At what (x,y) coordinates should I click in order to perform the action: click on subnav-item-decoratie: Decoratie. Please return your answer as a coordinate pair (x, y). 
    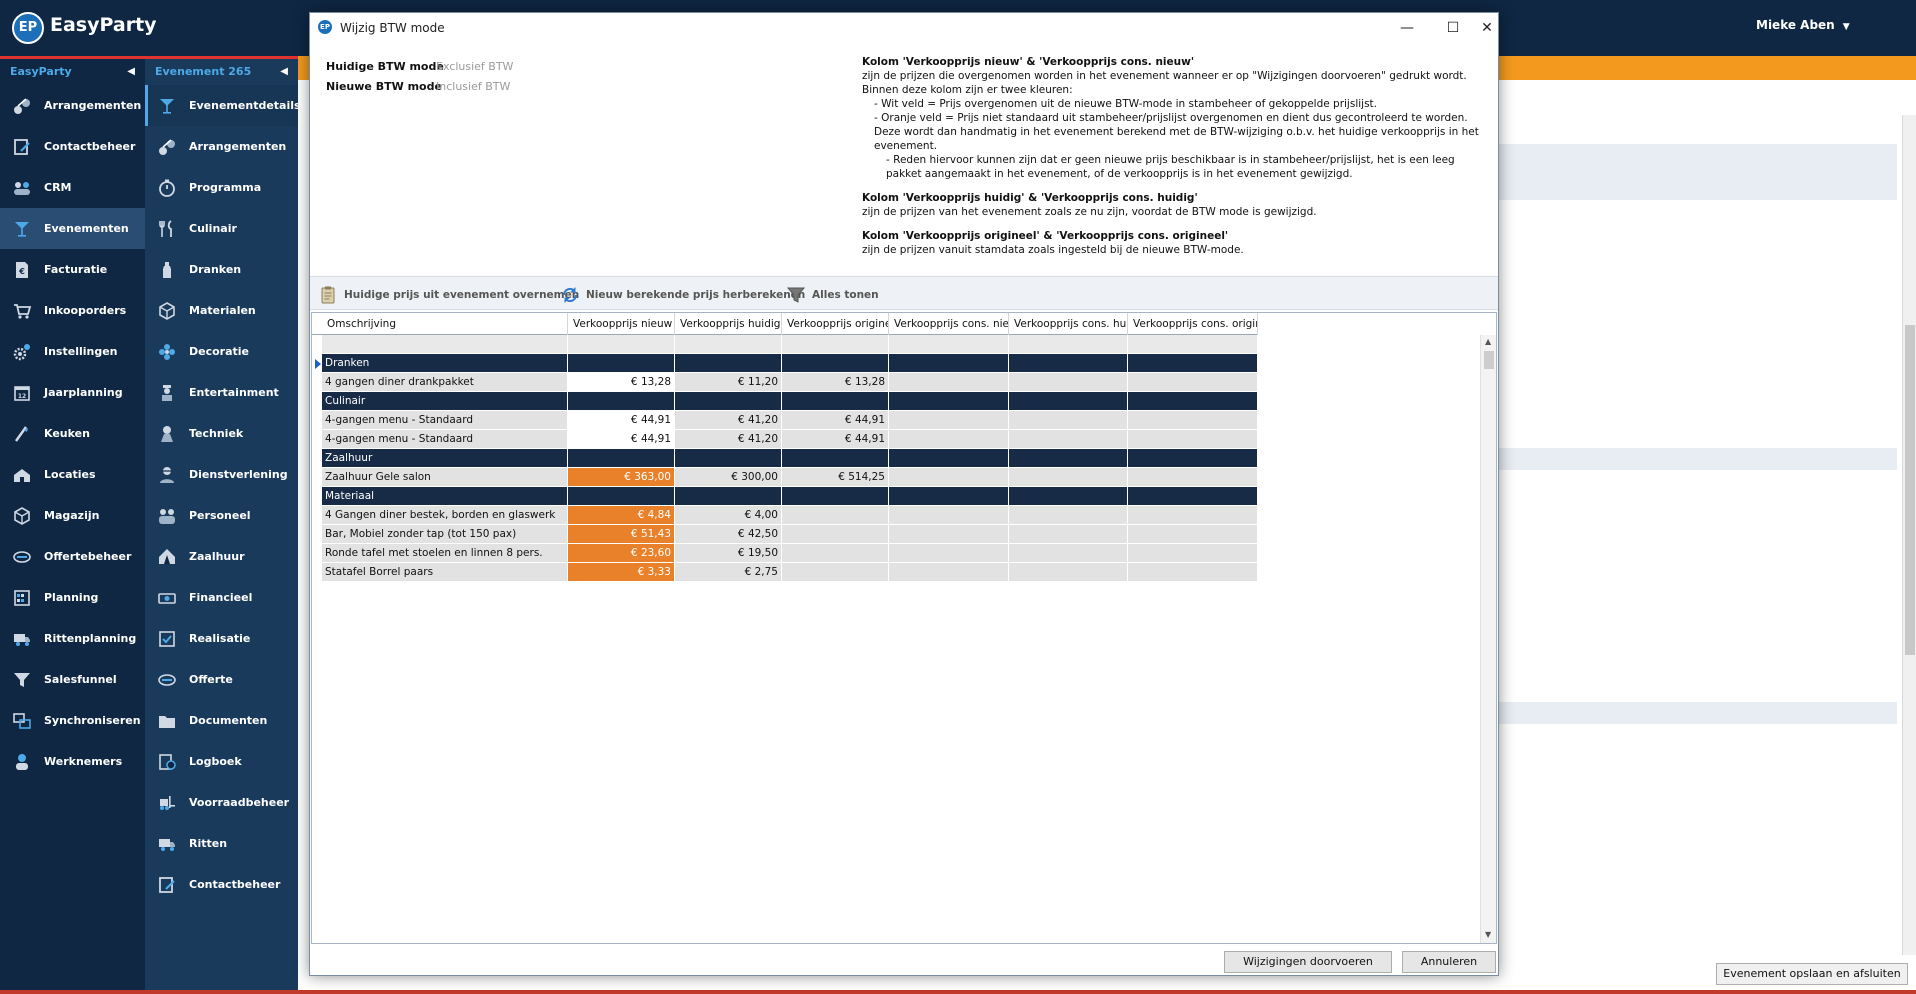
    Looking at the image, I should click on (221, 351).